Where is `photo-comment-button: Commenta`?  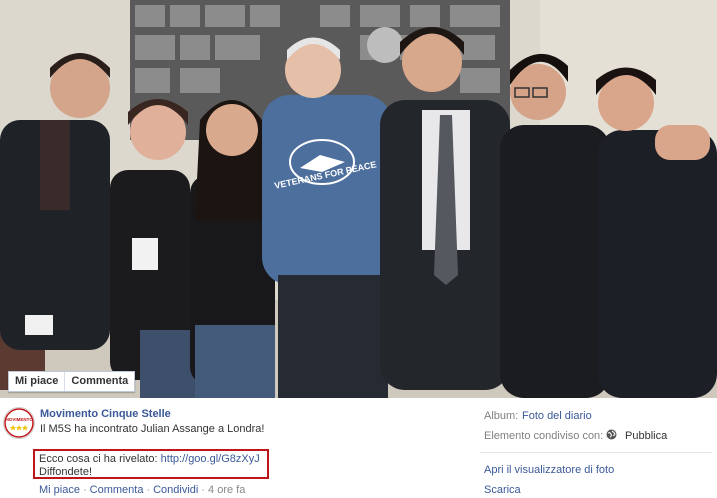
photo-comment-button: Commenta is located at coordinates (99, 381).